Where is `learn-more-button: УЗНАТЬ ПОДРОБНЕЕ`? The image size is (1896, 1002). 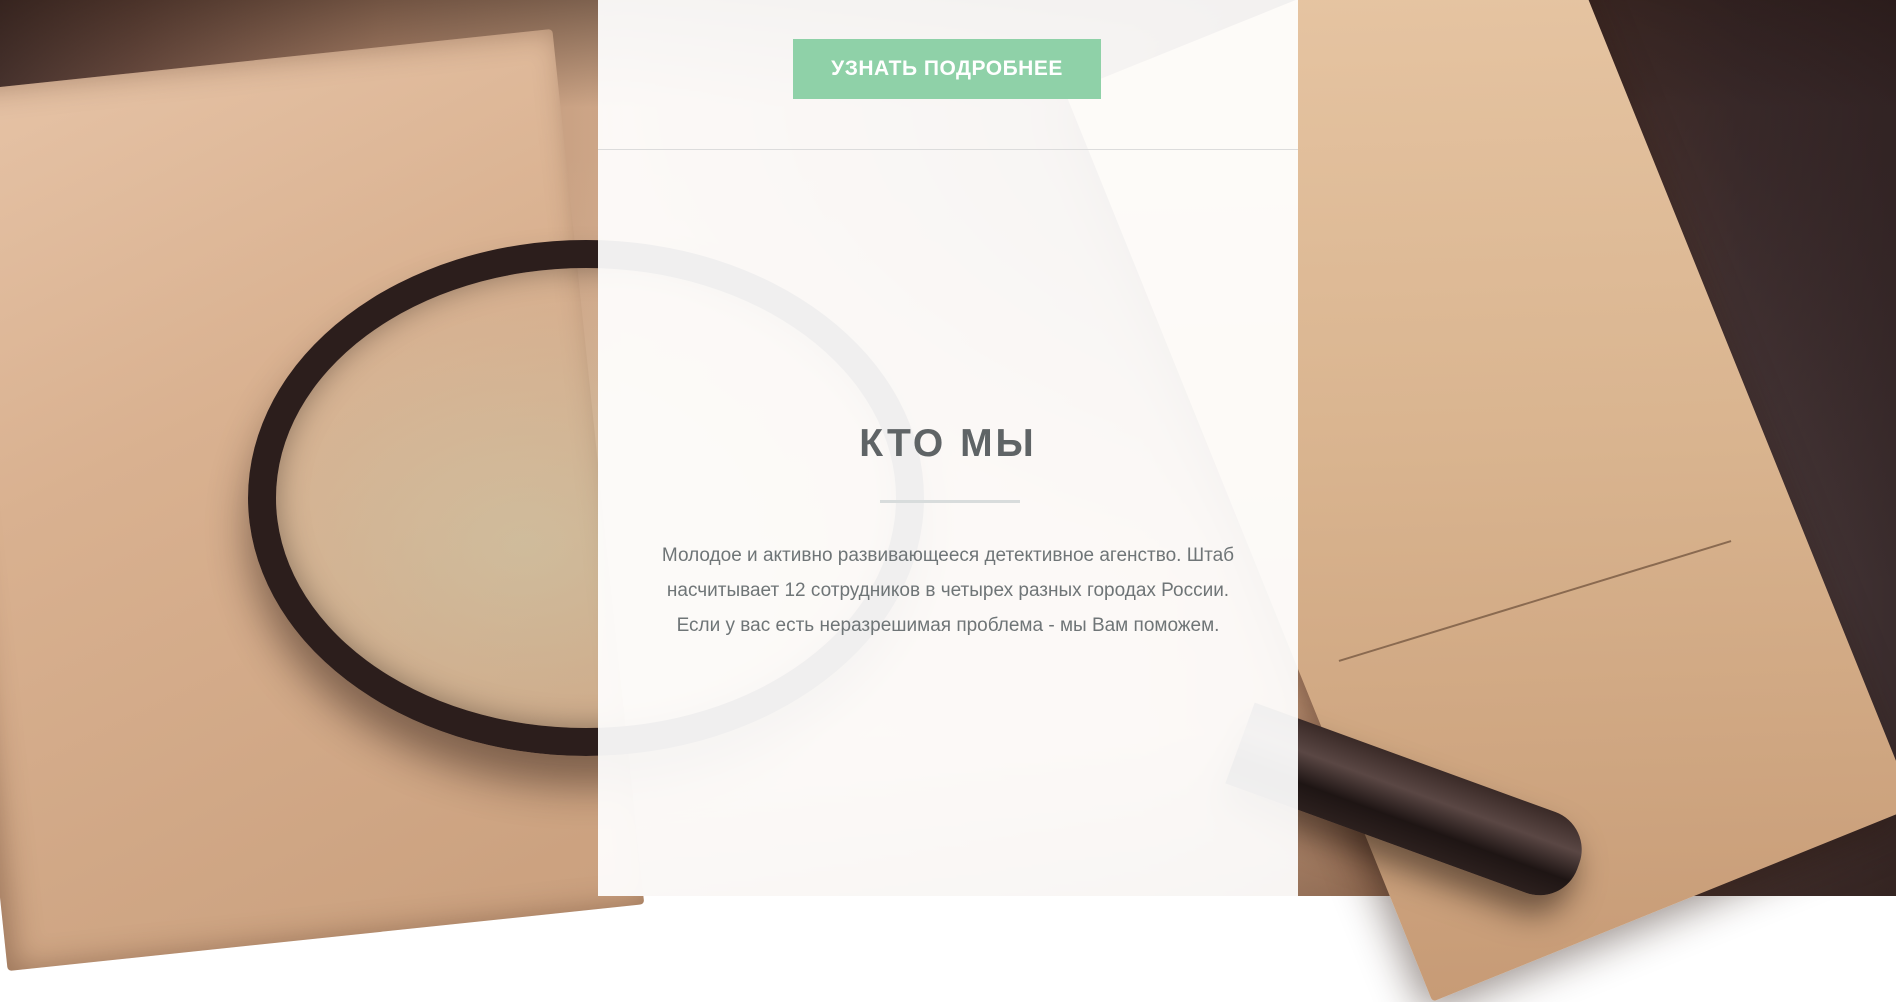
learn-more-button: УЗНАТЬ ПОДРОБНЕЕ is located at coordinates (947, 69).